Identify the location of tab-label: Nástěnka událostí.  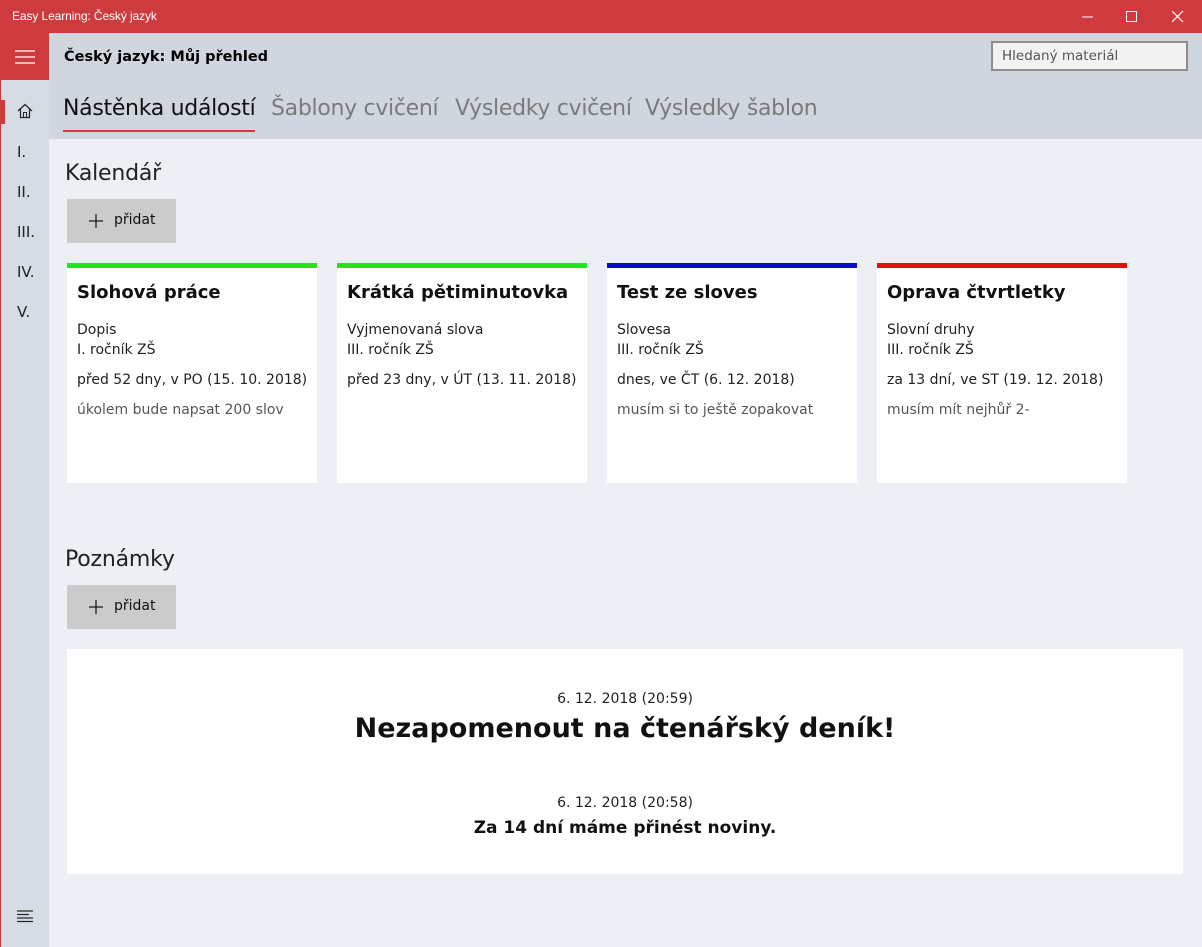
(159, 108).